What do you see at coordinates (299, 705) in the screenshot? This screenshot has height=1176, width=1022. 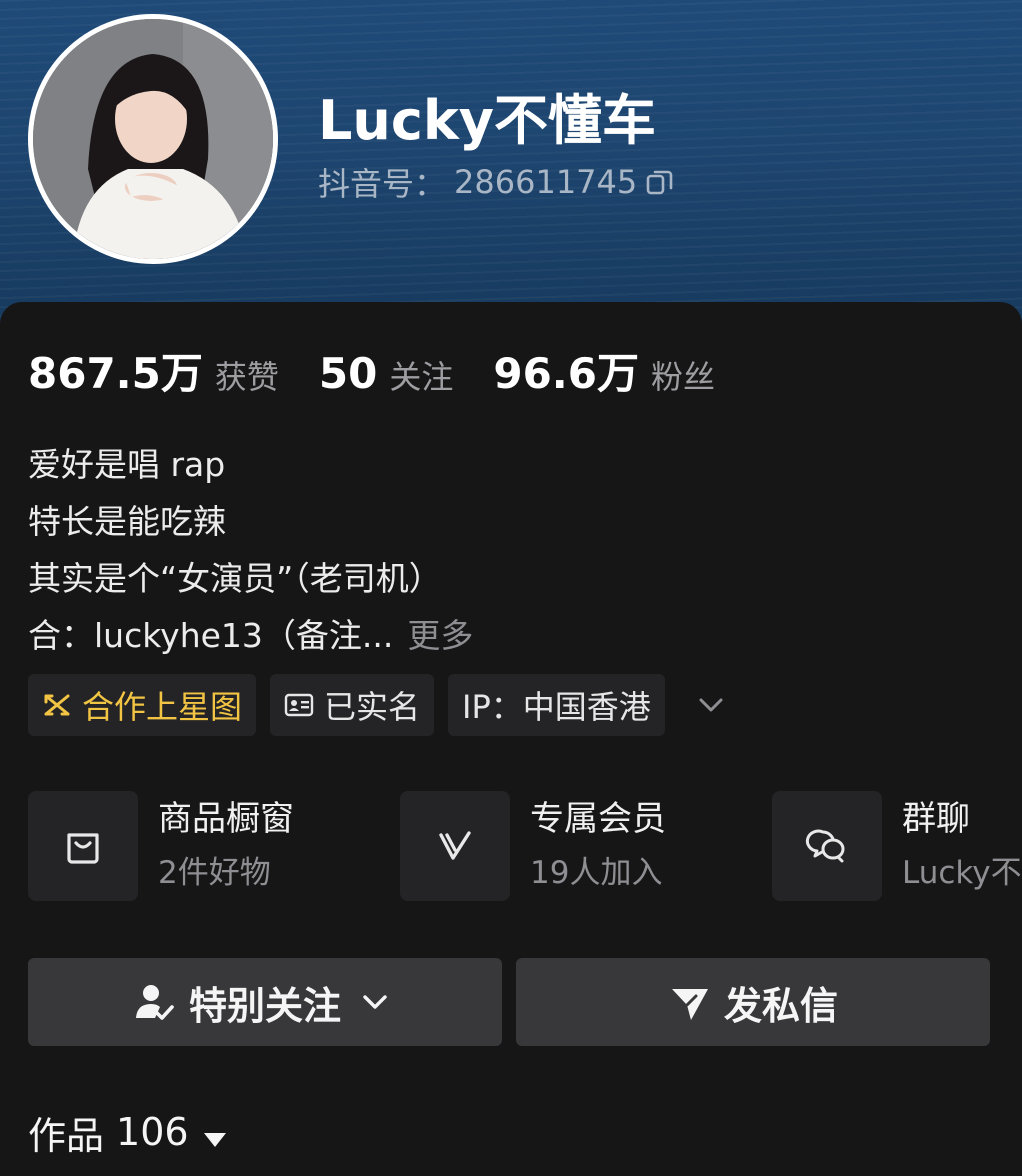 I see `id-card-icon` at bounding box center [299, 705].